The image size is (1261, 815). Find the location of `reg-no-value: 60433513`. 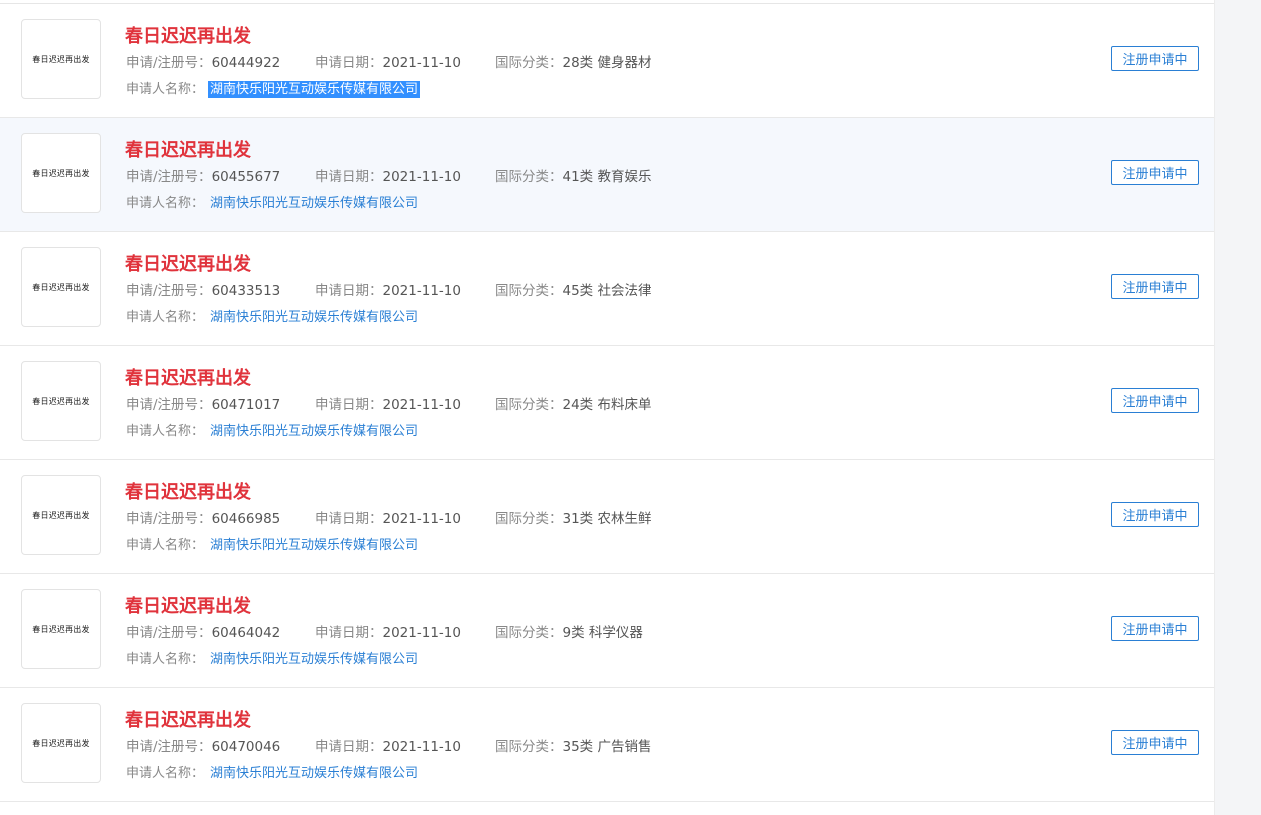

reg-no-value: 60433513 is located at coordinates (246, 291).